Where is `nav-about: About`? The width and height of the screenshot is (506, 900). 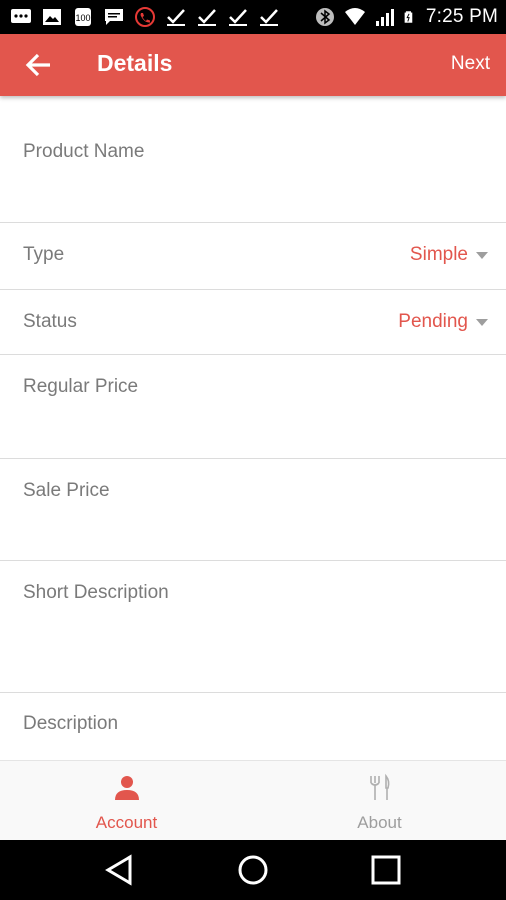
nav-about: About is located at coordinates (379, 801).